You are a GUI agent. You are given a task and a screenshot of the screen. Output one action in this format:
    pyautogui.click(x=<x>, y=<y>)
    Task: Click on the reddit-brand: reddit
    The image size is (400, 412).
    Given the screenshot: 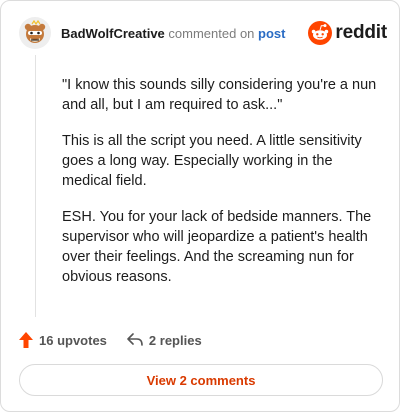 What is the action you would take?
    pyautogui.click(x=347, y=33)
    